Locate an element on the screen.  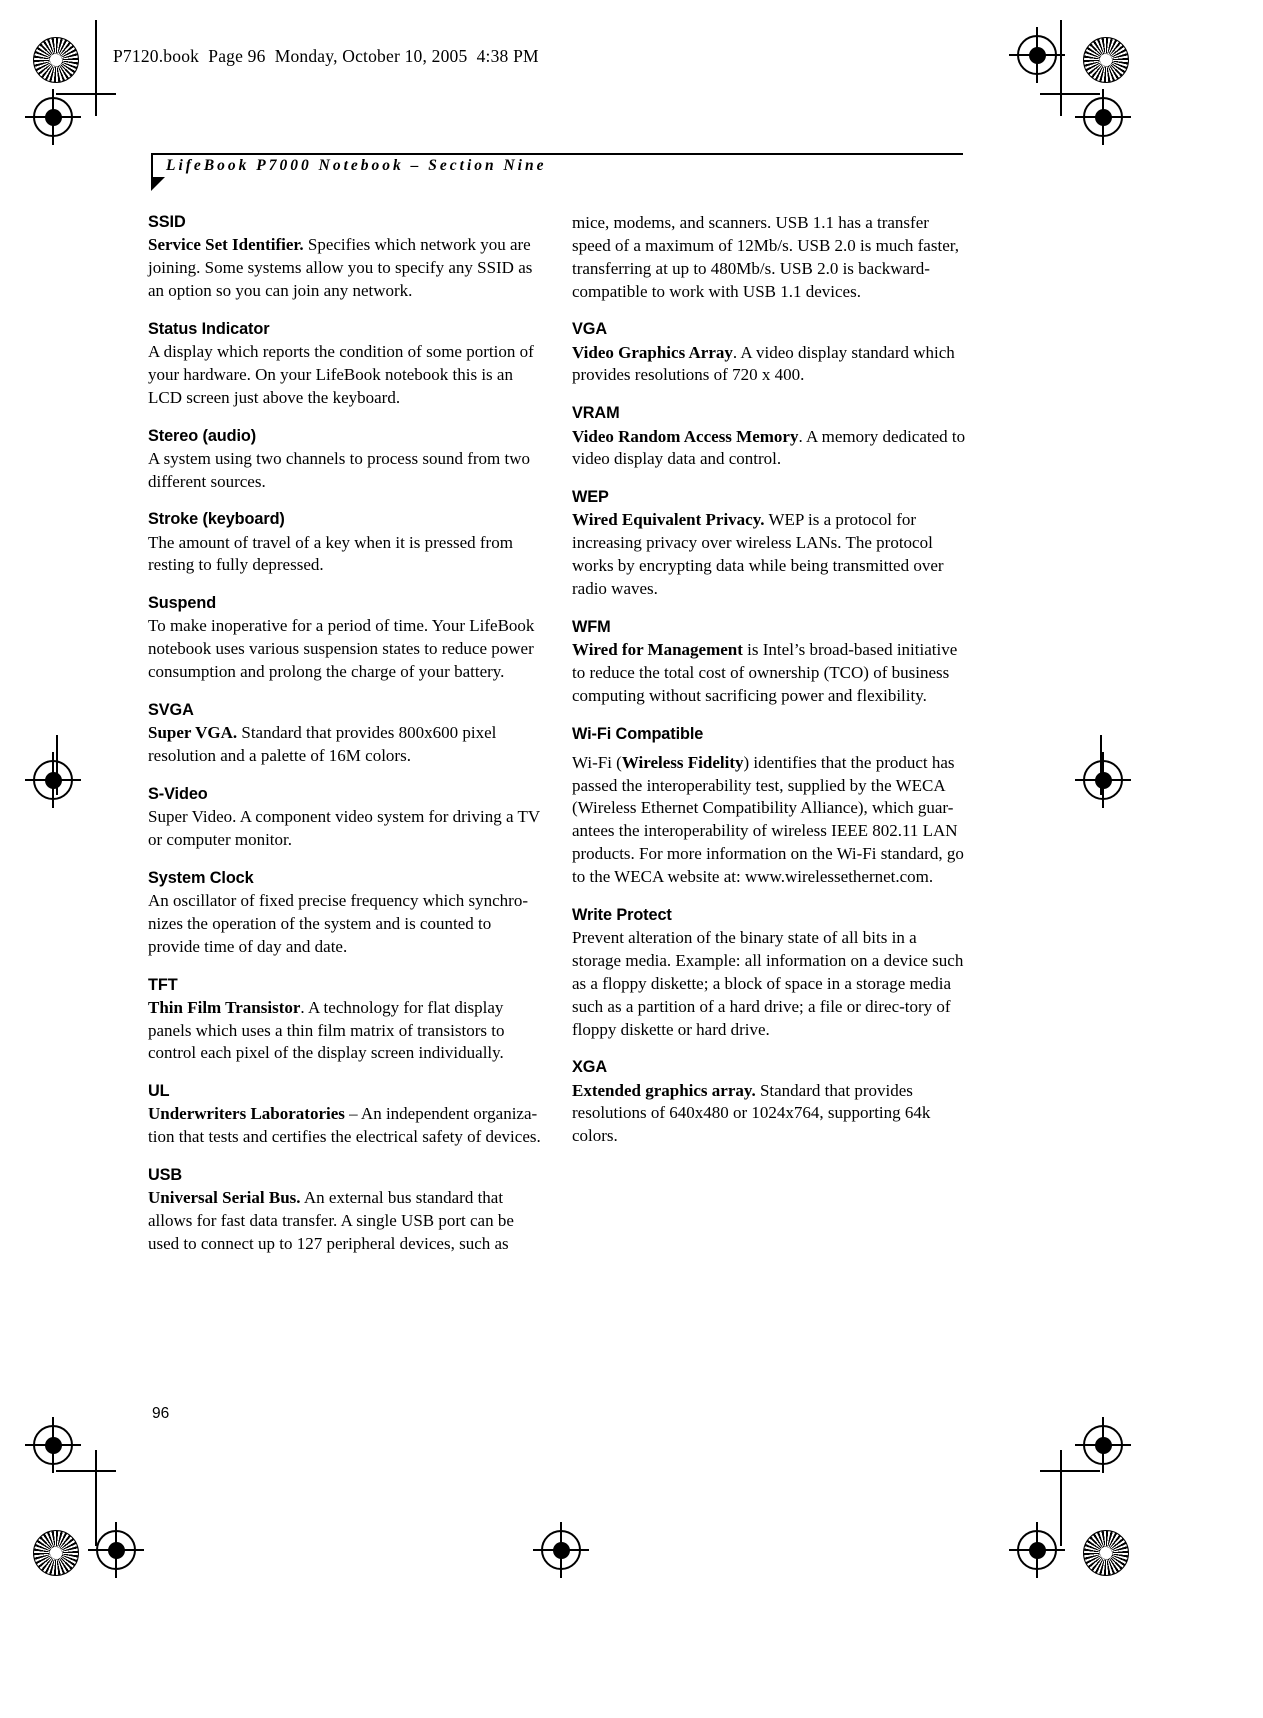
star-burst-mark-bottom-left is located at coordinates (56, 1553).